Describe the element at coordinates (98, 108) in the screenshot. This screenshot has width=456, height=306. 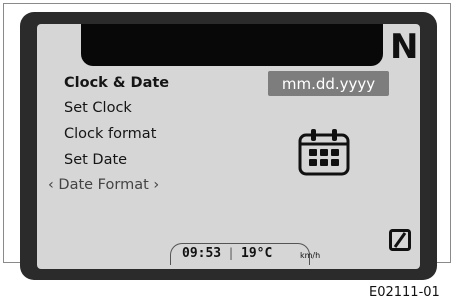
I see `menu-item-set-clock: Set Clock` at that location.